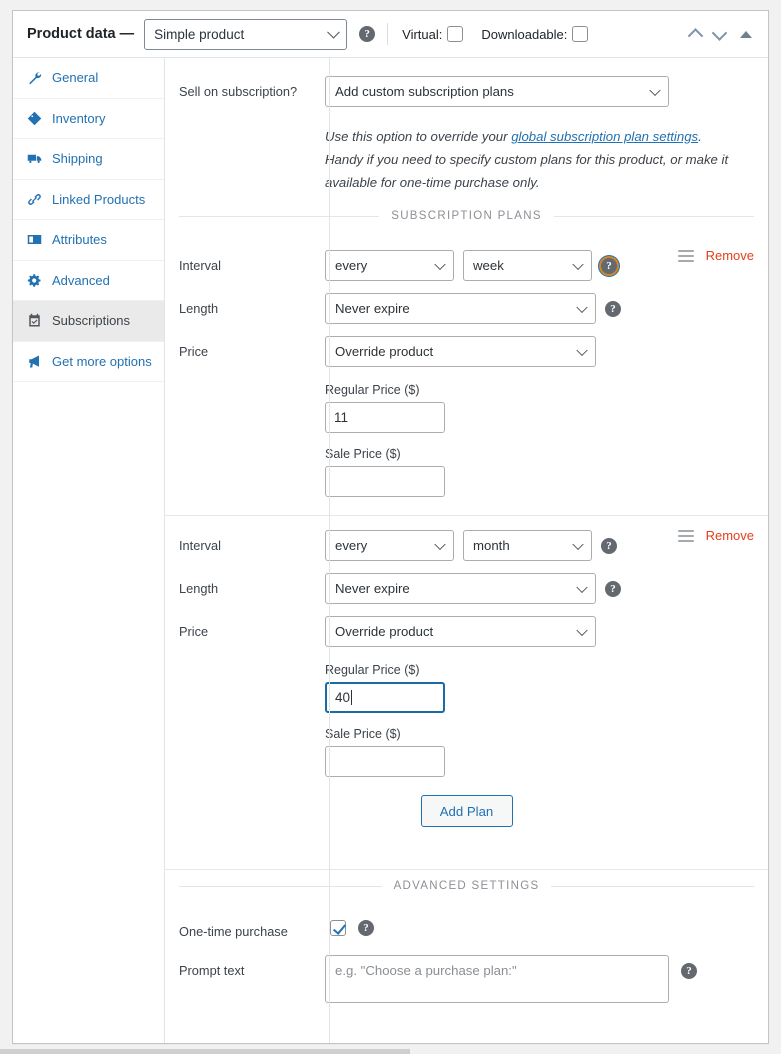  What do you see at coordinates (363, 454) in the screenshot?
I see `sale-price-label: Sale Price ($)` at bounding box center [363, 454].